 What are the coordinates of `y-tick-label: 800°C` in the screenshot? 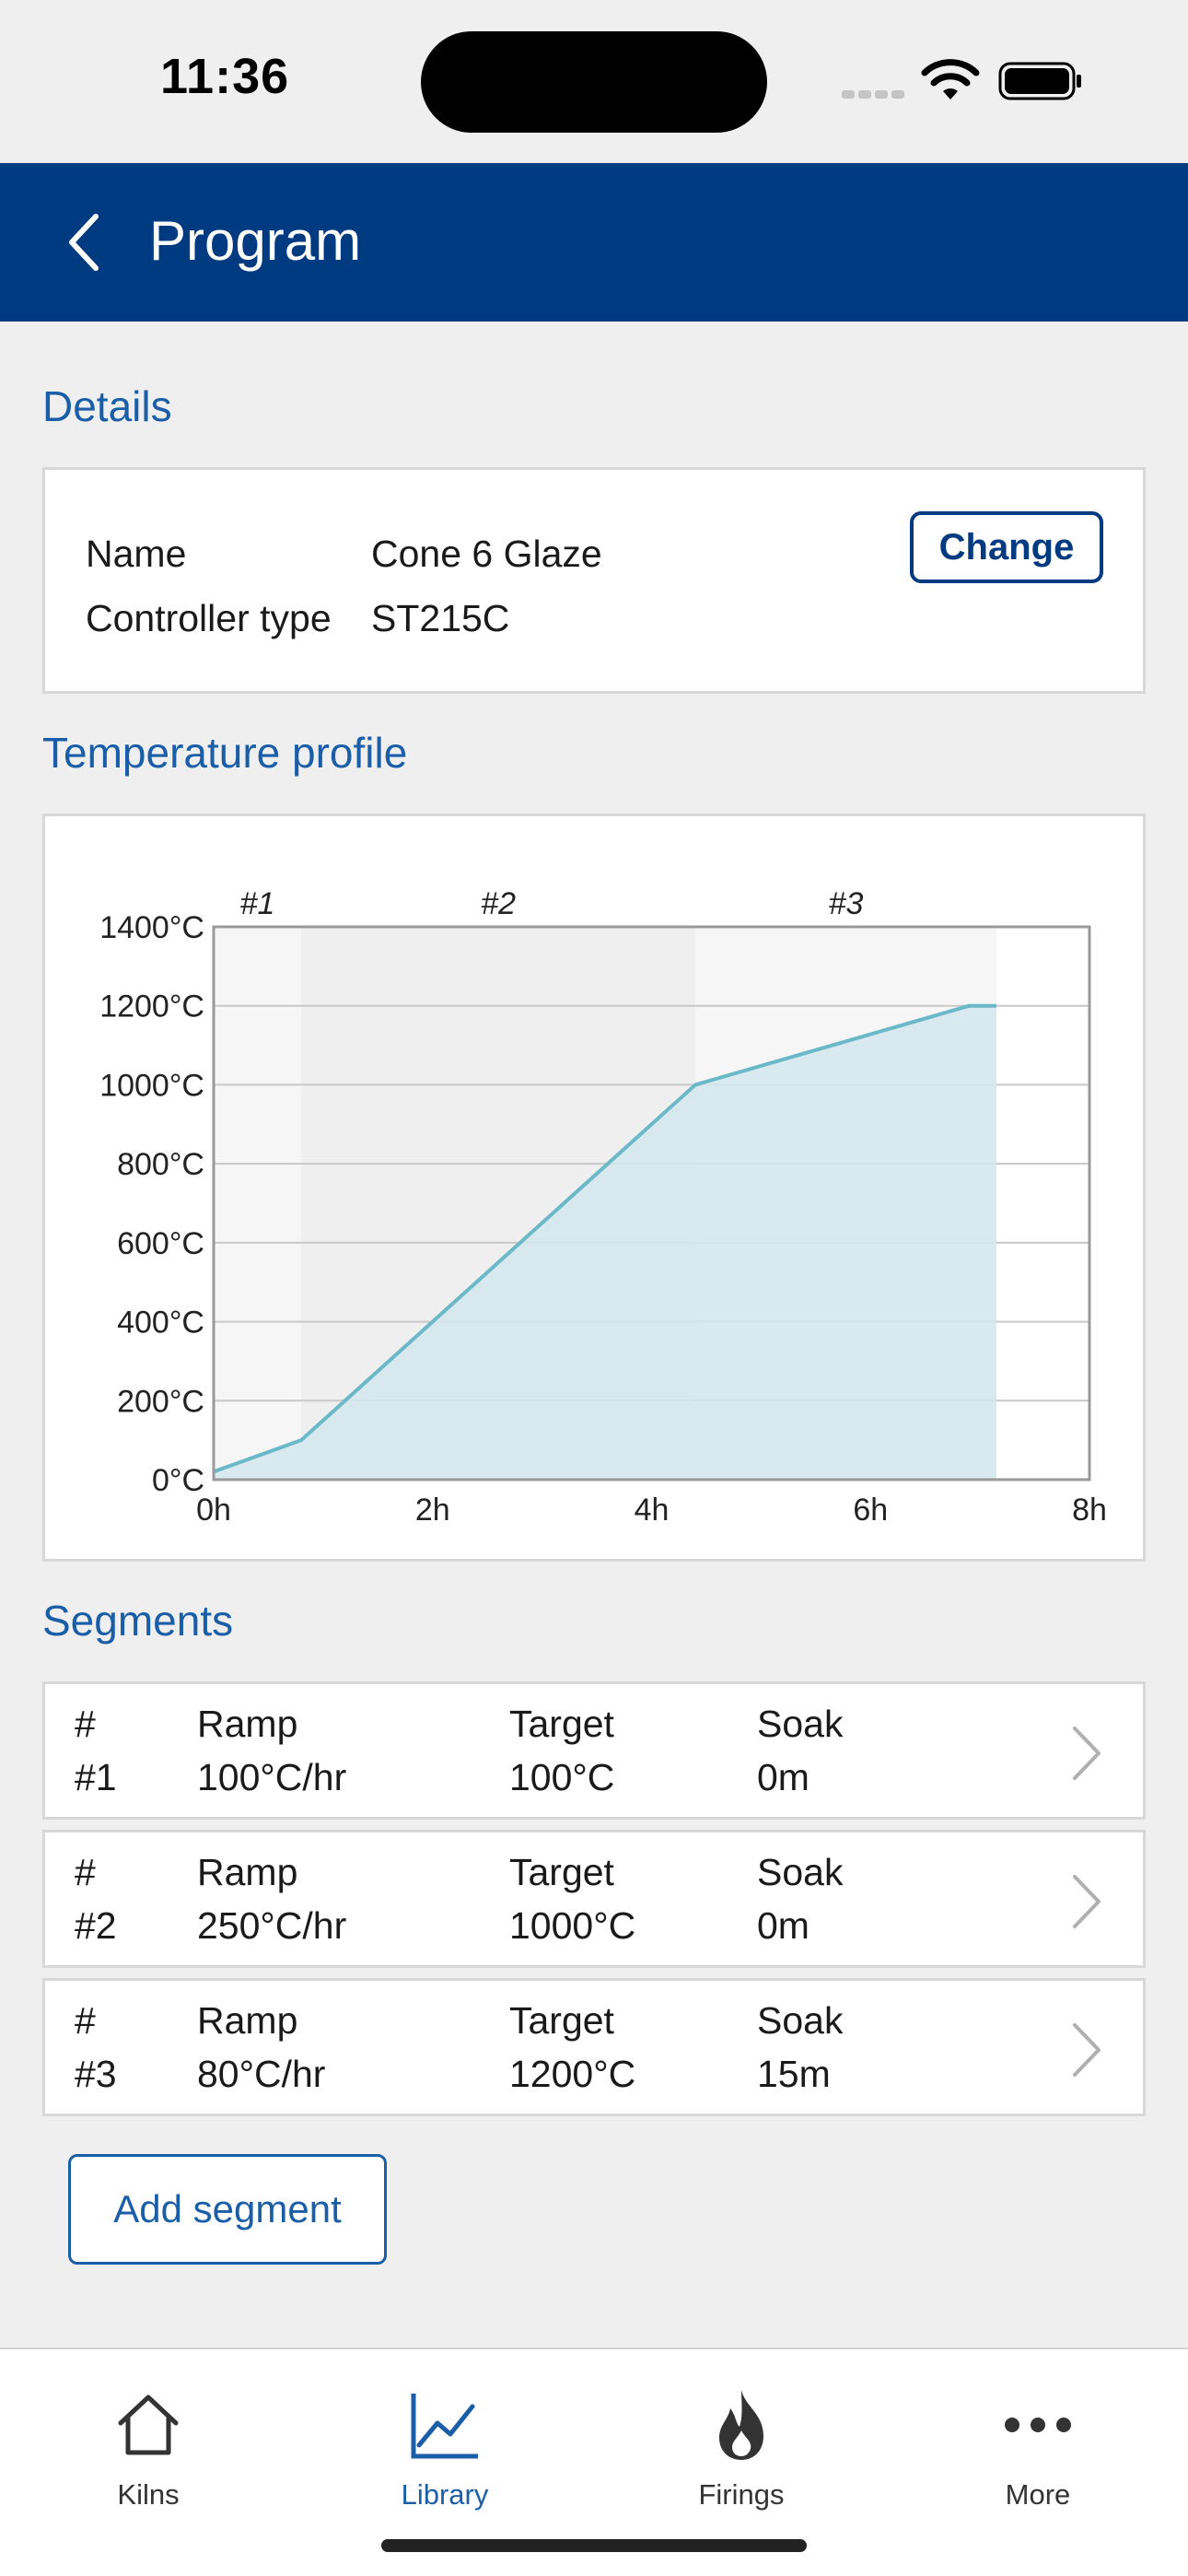 It's located at (160, 1164).